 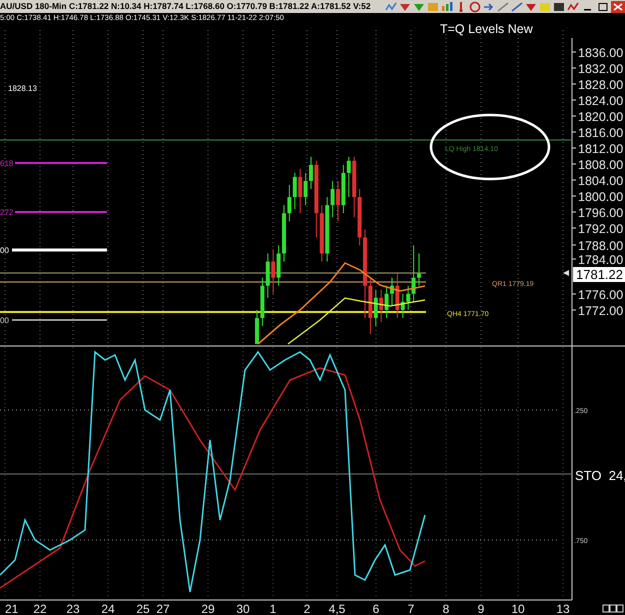 I want to click on price-tick-label: 1800.00, so click(x=601, y=197).